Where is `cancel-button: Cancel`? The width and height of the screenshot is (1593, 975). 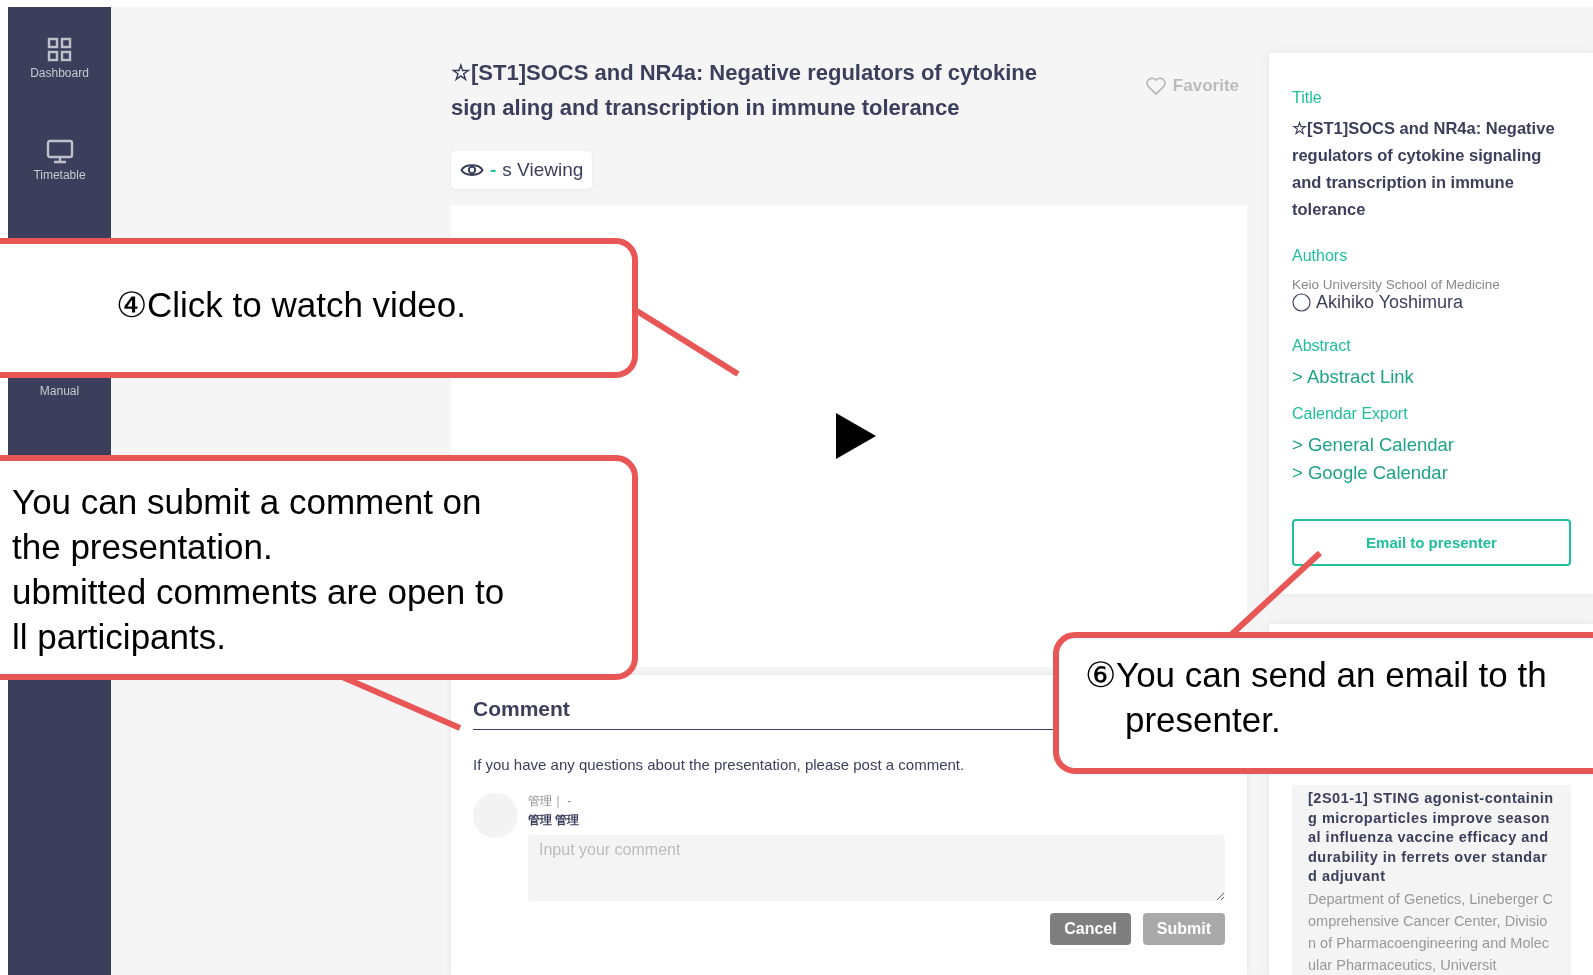
cancel-button: Cancel is located at coordinates (1090, 929).